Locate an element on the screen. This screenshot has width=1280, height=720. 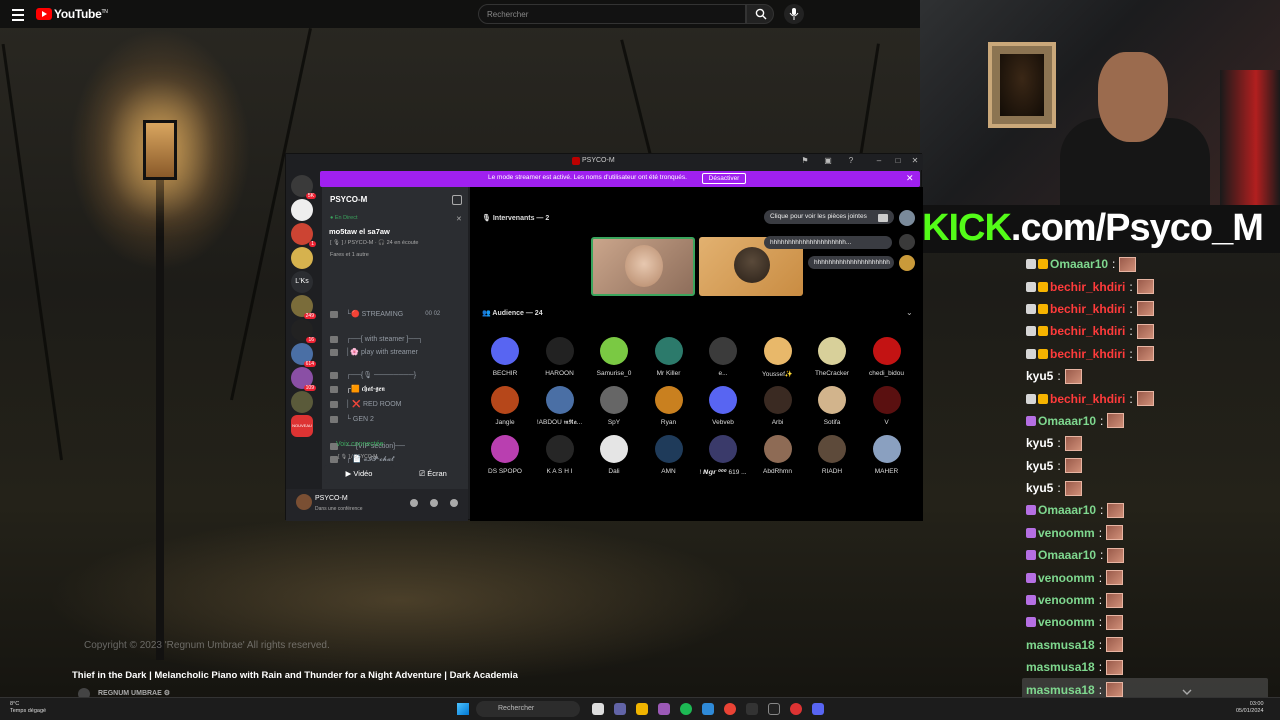
audience-member: Jangle is located at coordinates (505, 406).